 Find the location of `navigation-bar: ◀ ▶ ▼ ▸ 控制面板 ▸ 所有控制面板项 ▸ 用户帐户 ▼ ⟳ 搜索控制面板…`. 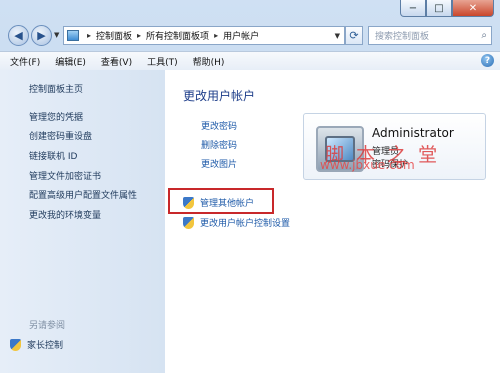

navigation-bar: ◀ ▶ ▼ ▸ 控制面板 ▸ 所有控制面板项 ▸ 用户帐户 ▼ ⟳ 搜索控制面板… is located at coordinates (250, 36).